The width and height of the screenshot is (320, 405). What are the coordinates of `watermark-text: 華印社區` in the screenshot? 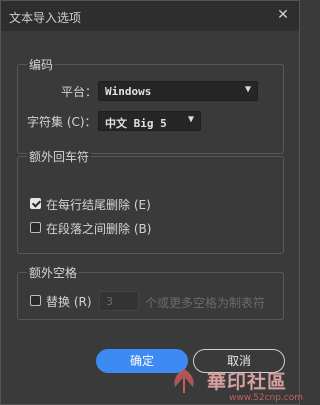 It's located at (247, 382).